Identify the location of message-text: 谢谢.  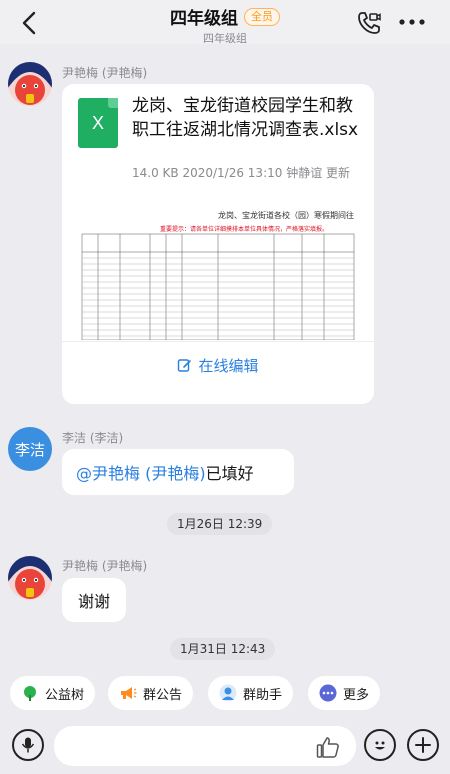
(93, 601).